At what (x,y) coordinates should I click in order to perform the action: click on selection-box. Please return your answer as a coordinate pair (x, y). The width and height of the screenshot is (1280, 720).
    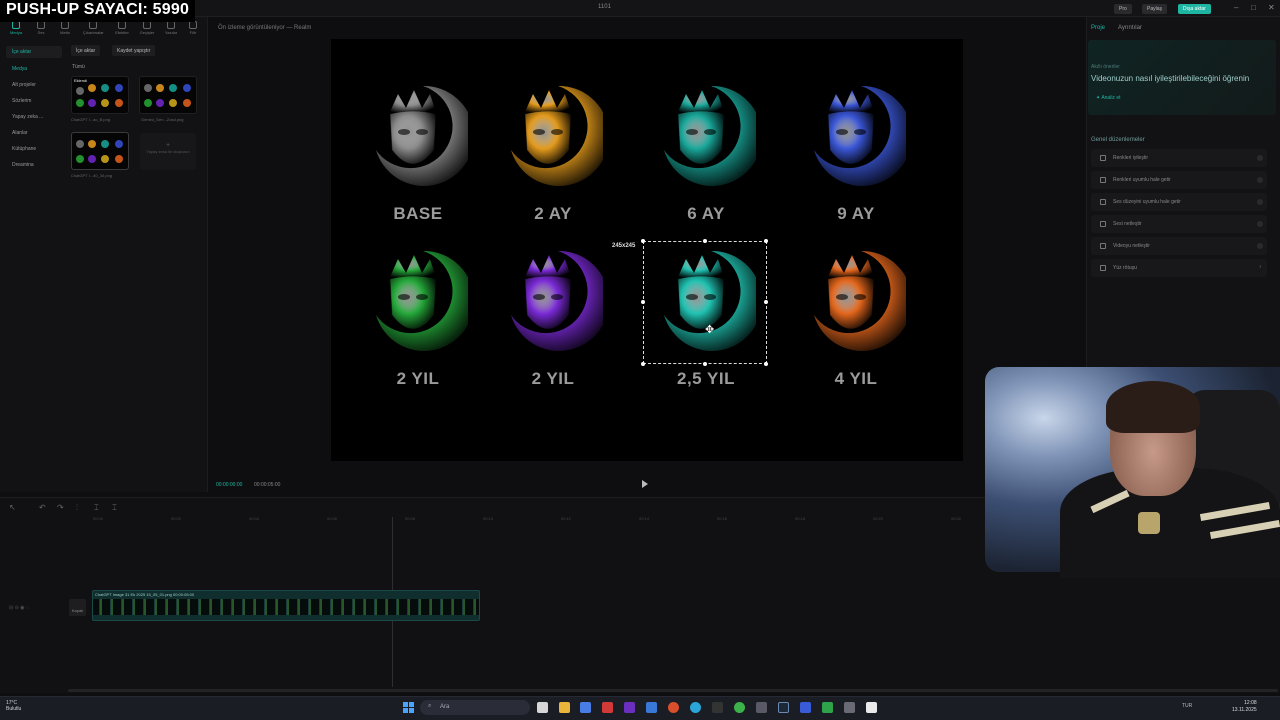
    Looking at the image, I should click on (705, 302).